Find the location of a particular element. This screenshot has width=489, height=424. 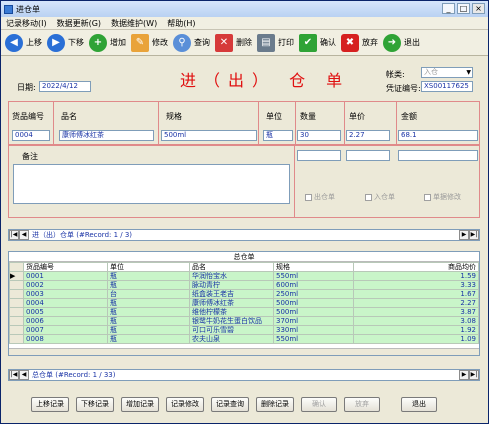

menu-record-move: 记录移动(I) is located at coordinates (26, 23).